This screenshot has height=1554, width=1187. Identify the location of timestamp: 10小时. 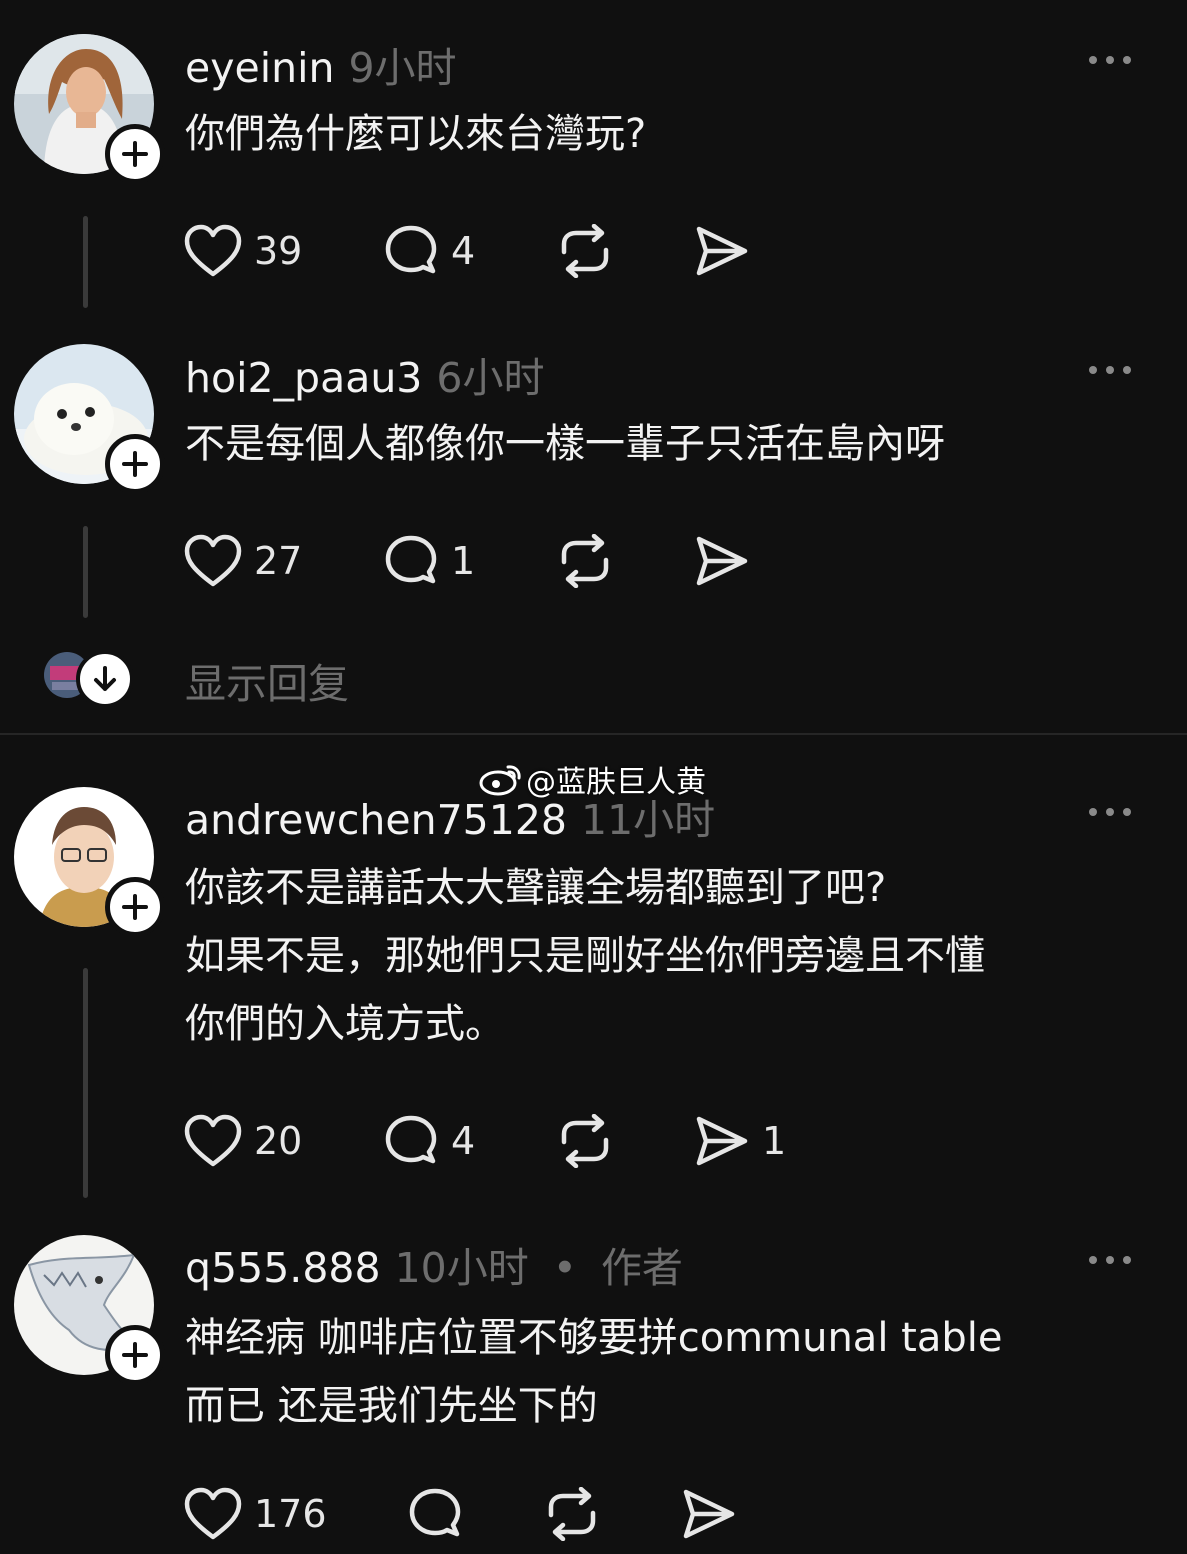
(461, 1268).